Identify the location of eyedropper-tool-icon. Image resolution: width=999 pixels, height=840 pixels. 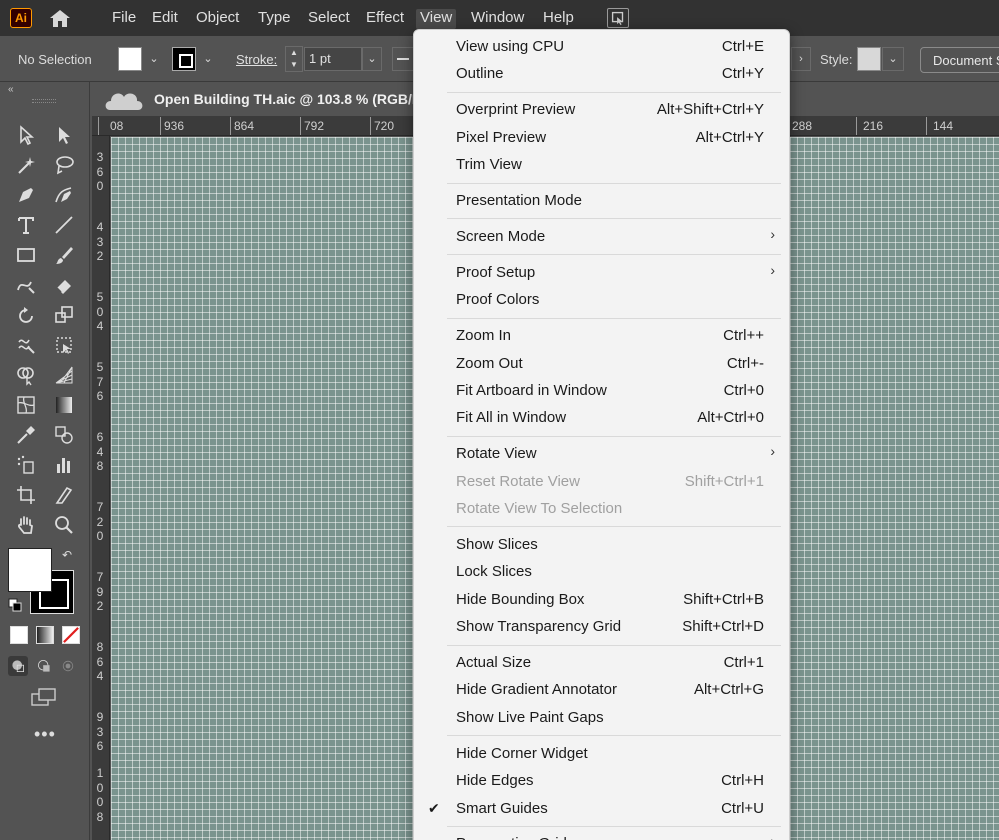
(26, 435).